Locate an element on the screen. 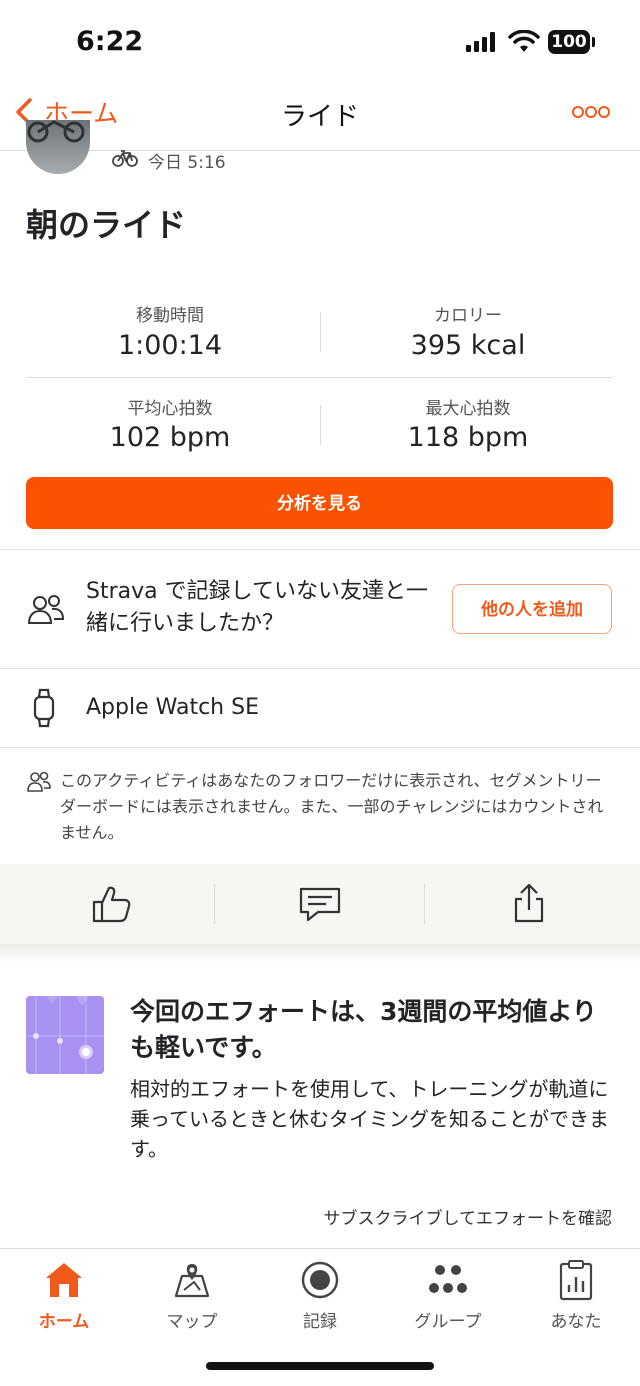 The width and height of the screenshot is (640, 1386). stat-label-calories: カロリー is located at coordinates (468, 316).